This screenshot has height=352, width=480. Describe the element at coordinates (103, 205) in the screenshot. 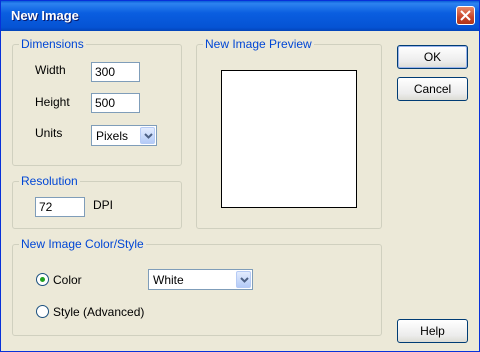

I see `dpi-label: DPI` at that location.